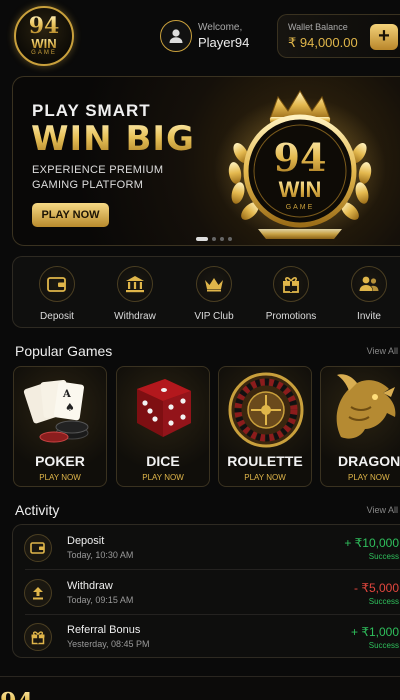  Describe the element at coordinates (60, 461) in the screenshot. I see `game-name: POKER` at that location.